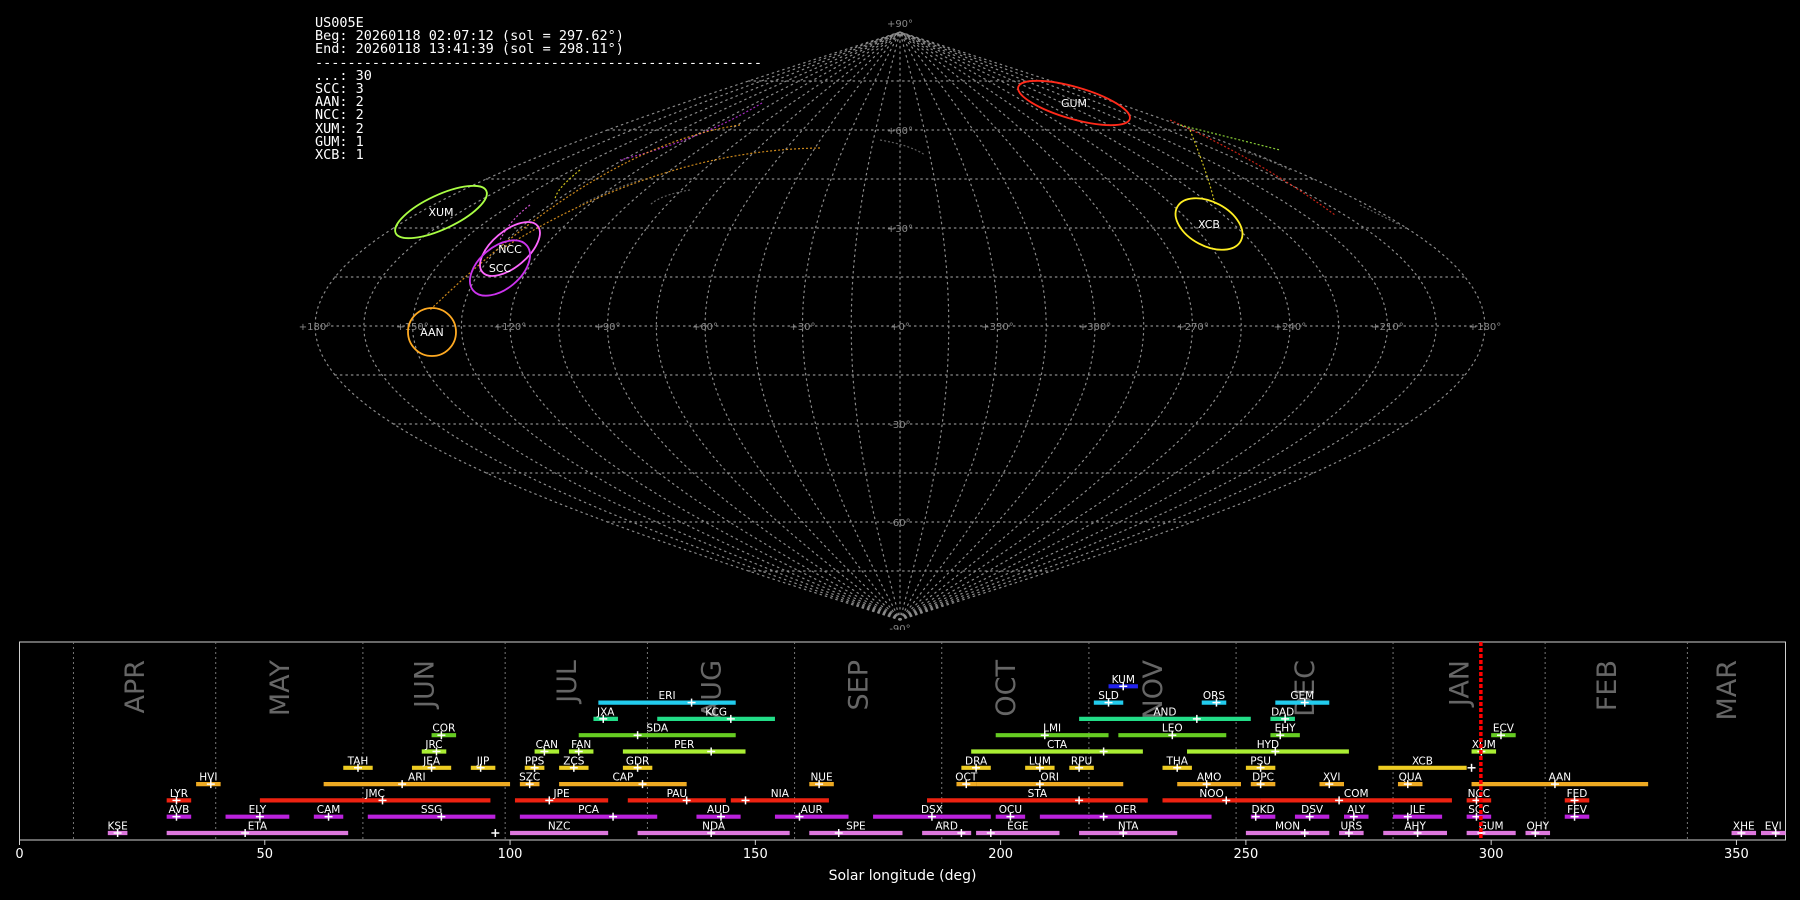  What do you see at coordinates (976, 763) in the screenshot?
I see `shower-bar-dra: DRA` at bounding box center [976, 763].